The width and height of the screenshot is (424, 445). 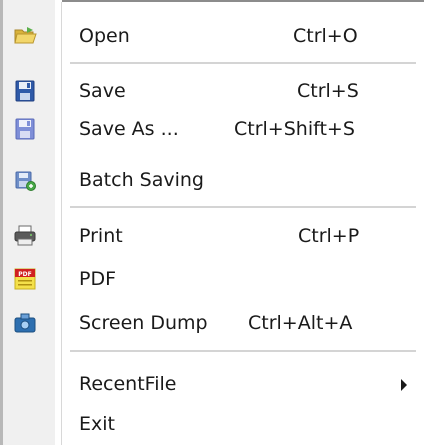 What do you see at coordinates (104, 36) in the screenshot?
I see `menu-item-label: Open` at bounding box center [104, 36].